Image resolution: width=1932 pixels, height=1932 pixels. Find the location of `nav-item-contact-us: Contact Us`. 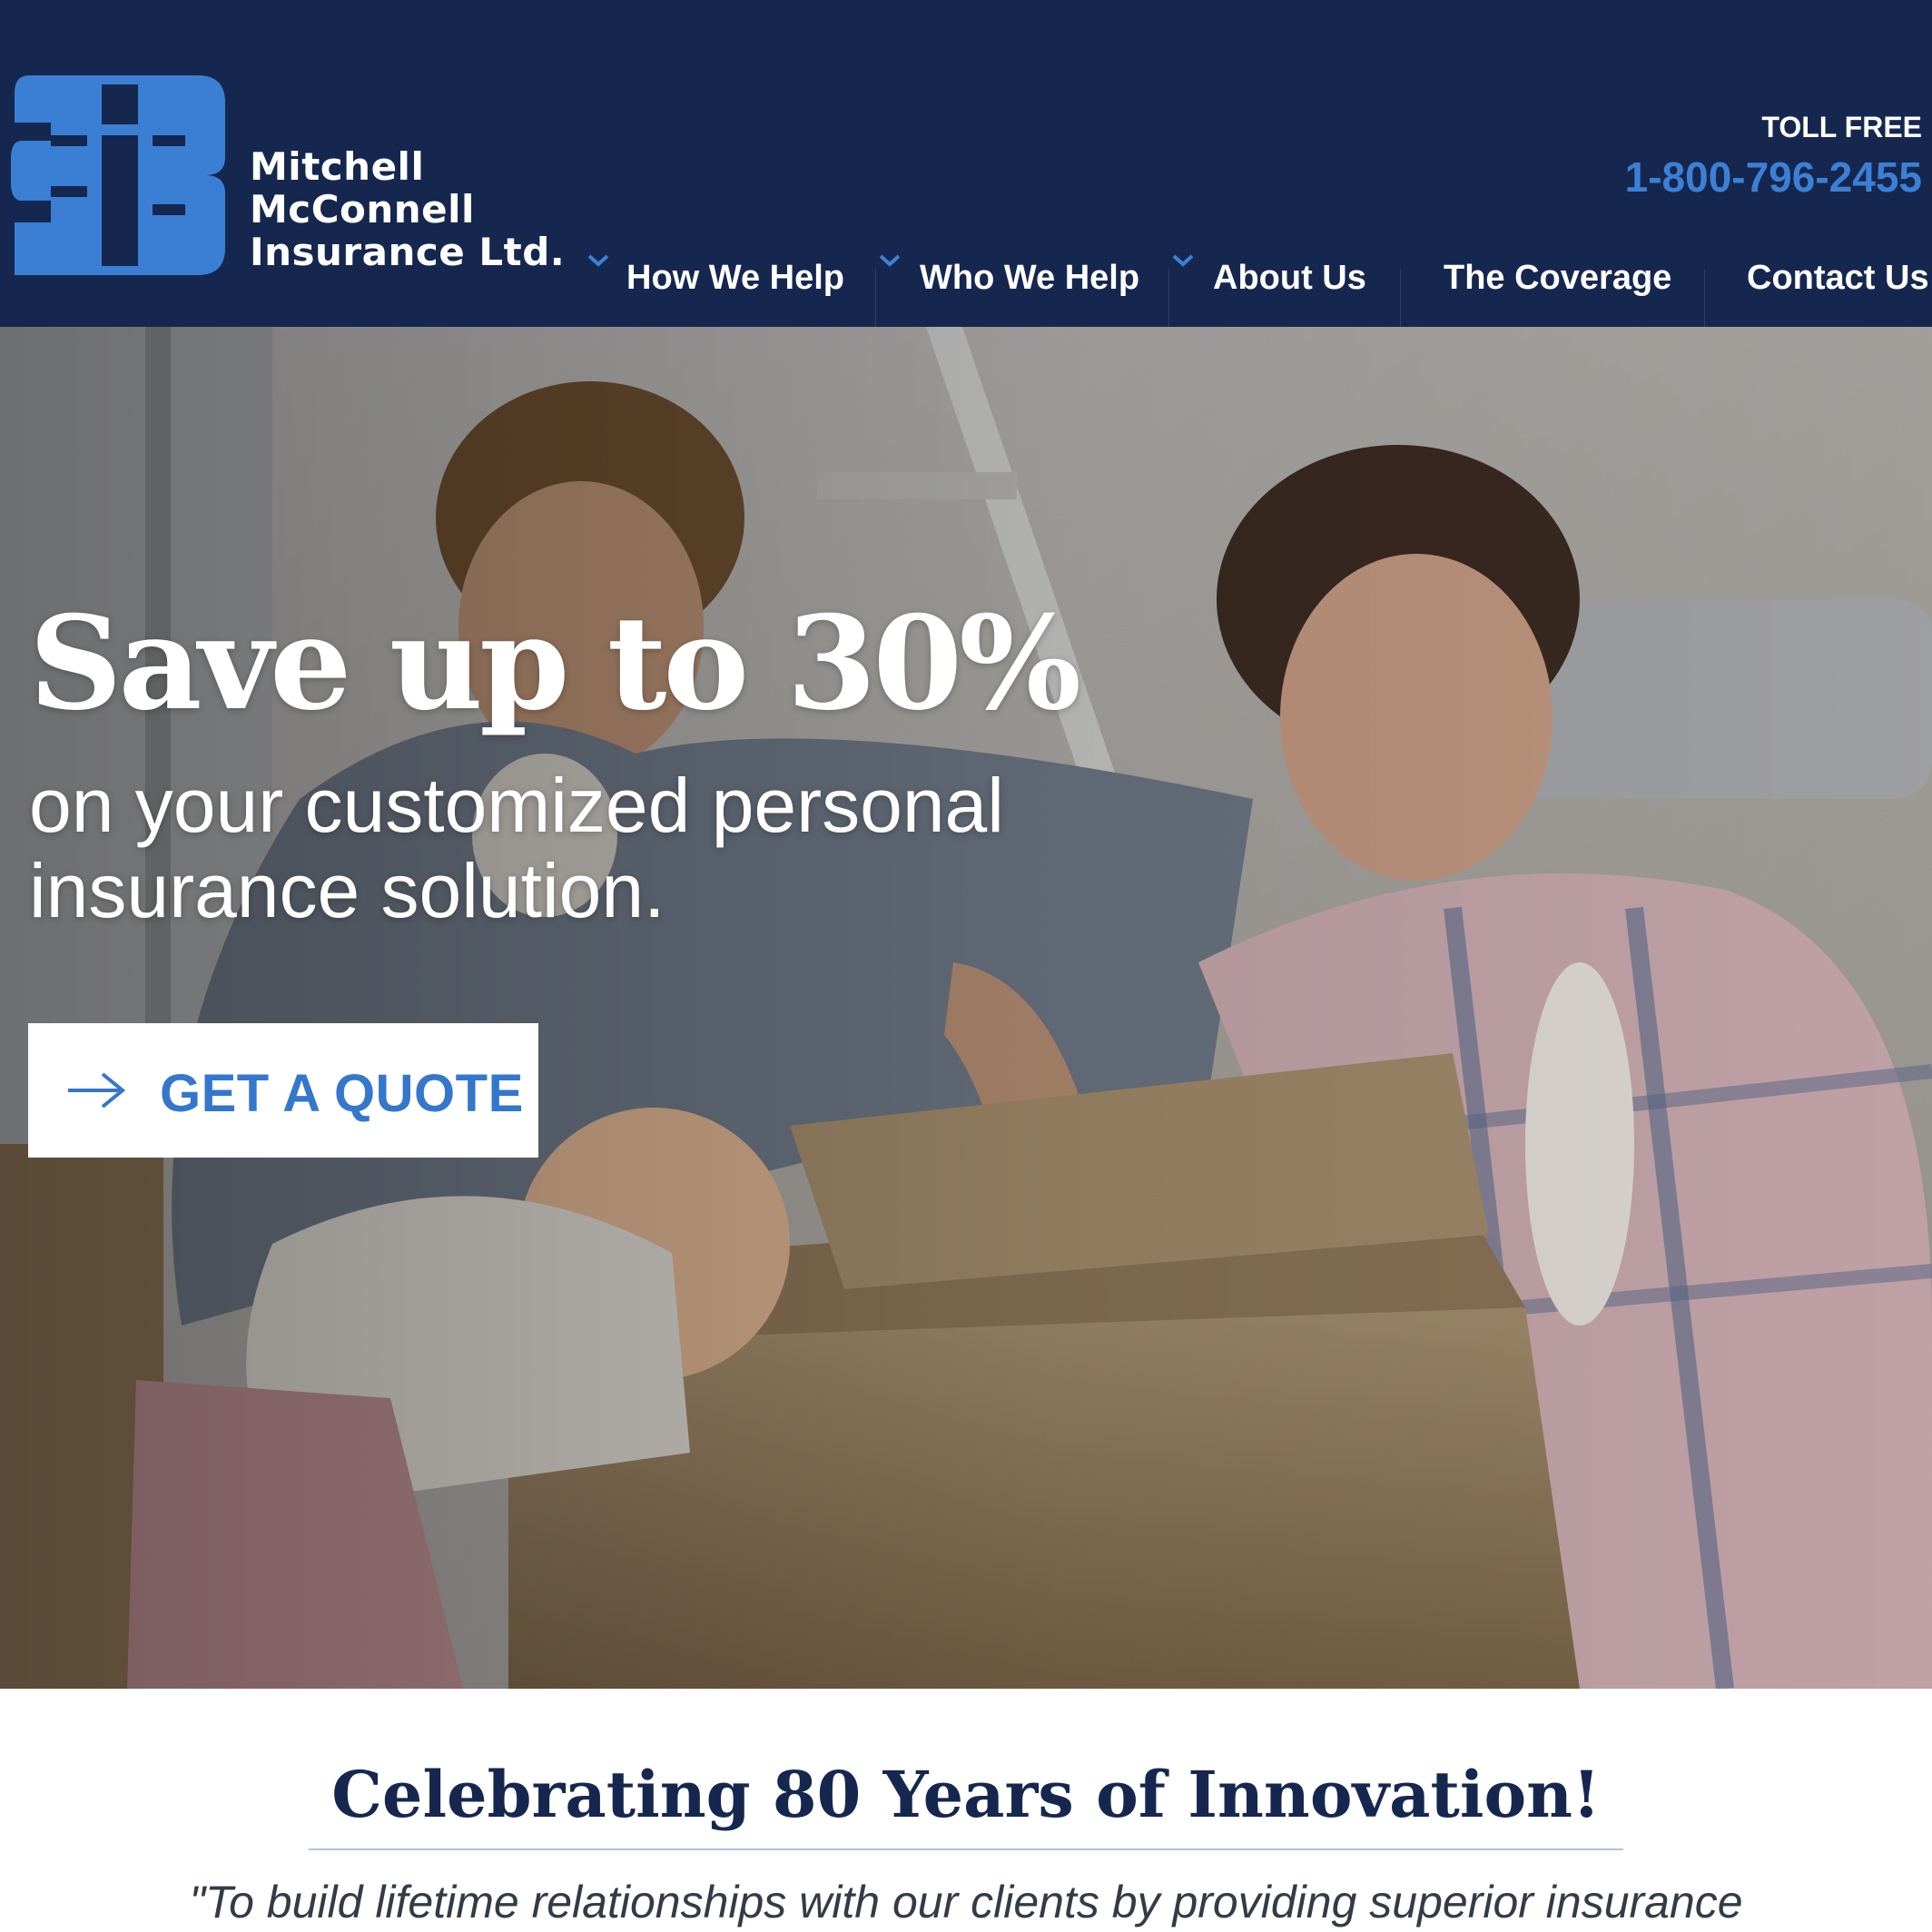

nav-item-contact-us: Contact Us is located at coordinates (1838, 286).